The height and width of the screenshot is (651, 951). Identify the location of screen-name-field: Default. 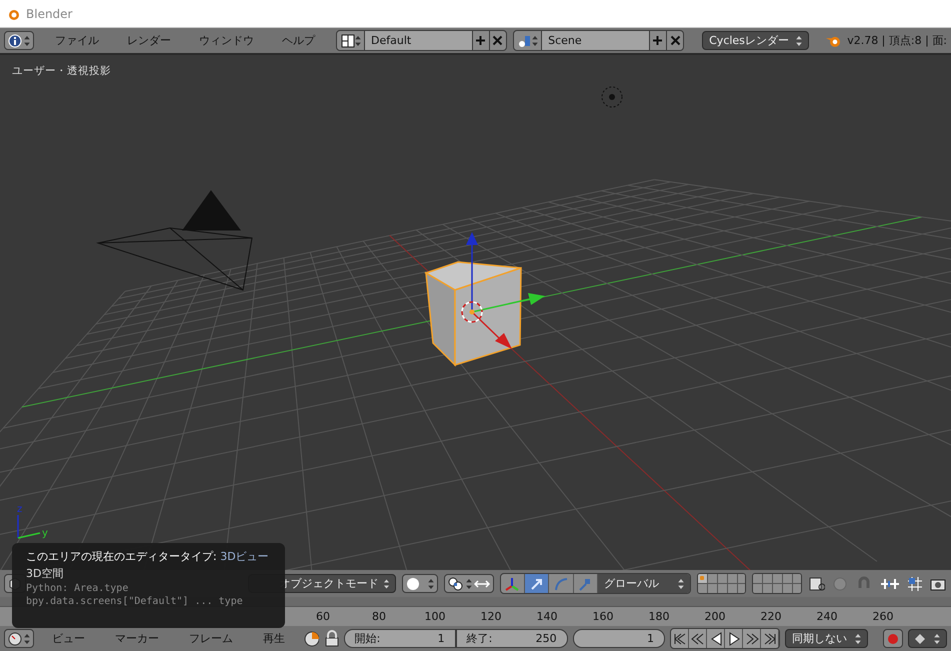
(418, 40).